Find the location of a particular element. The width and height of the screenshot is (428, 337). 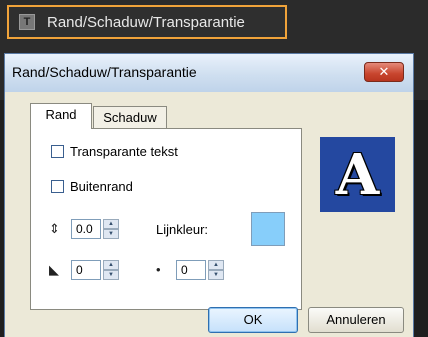

ok-button: OK is located at coordinates (253, 320).